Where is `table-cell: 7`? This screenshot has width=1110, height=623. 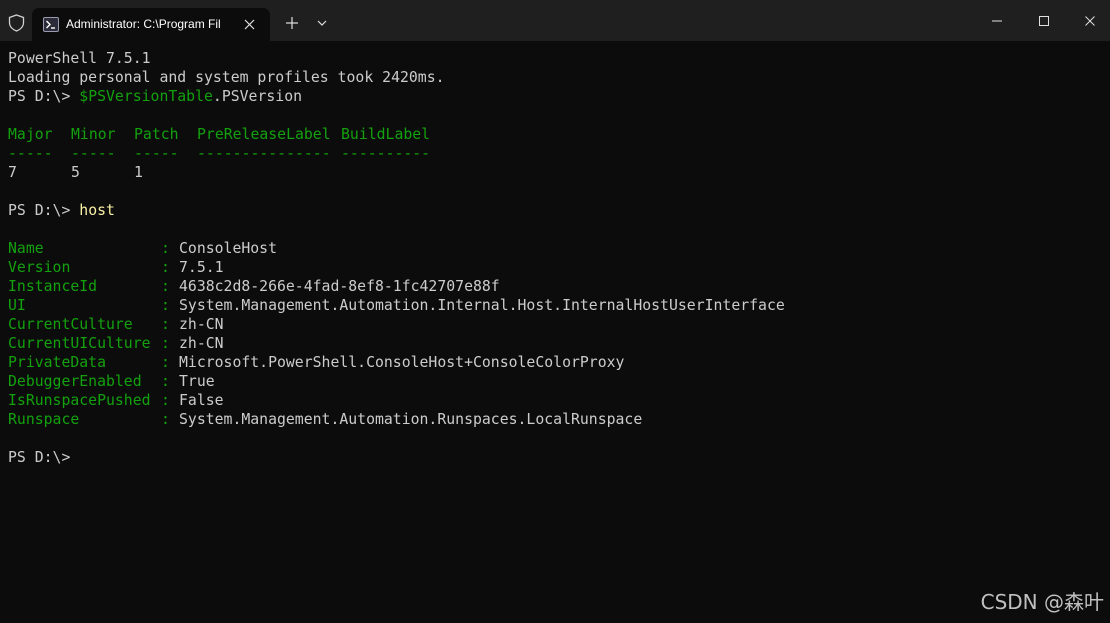 table-cell: 7 is located at coordinates (12, 172).